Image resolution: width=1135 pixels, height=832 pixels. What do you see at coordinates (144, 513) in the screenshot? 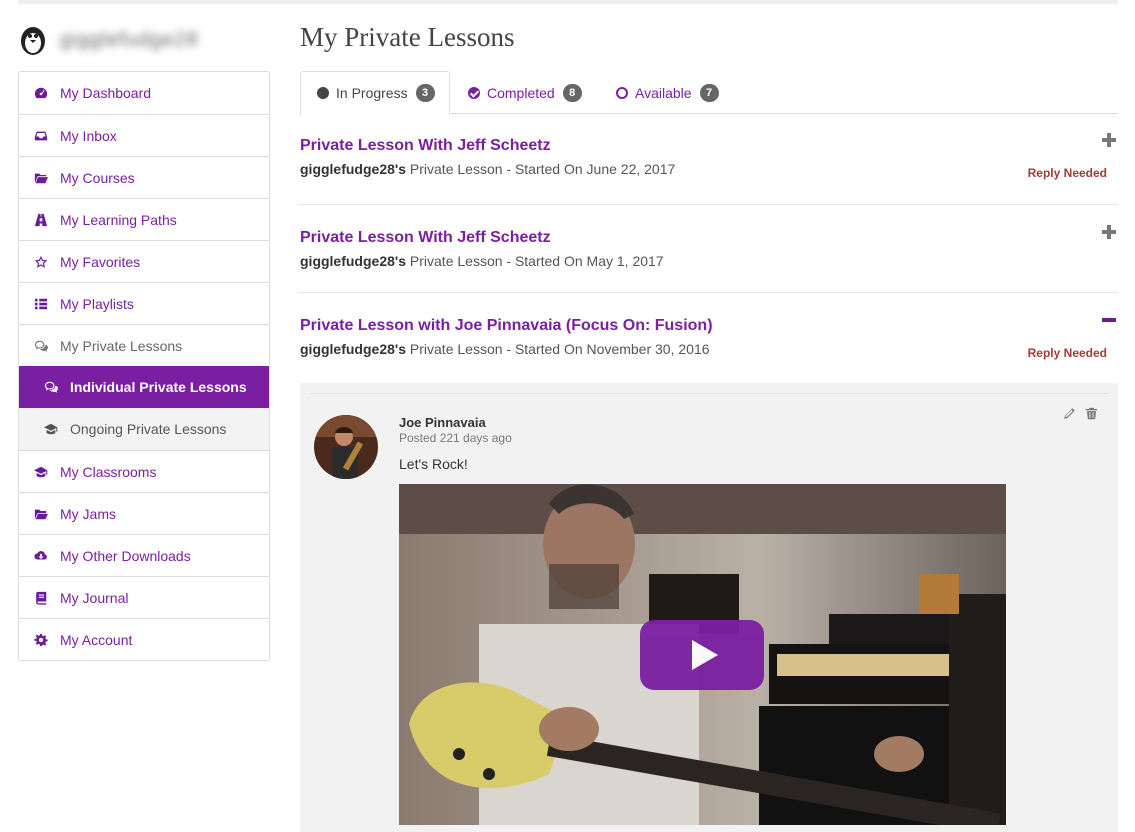
I see `sidebar-item-jams: My Jams` at bounding box center [144, 513].